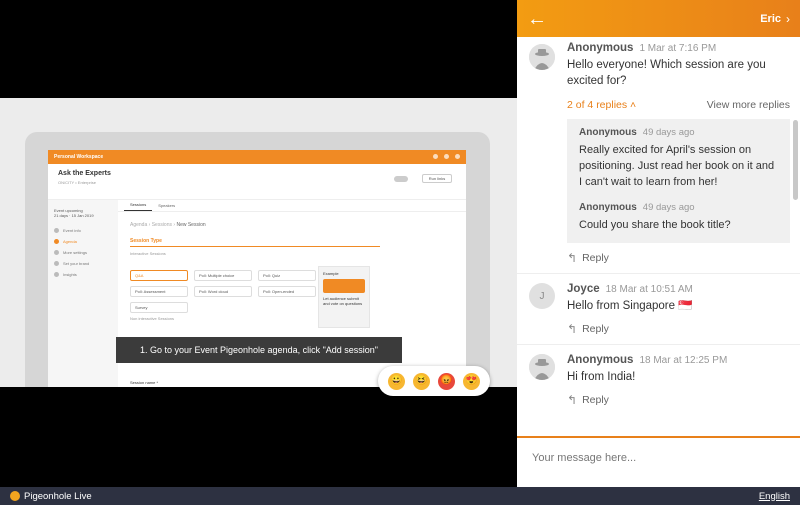 The image size is (800, 505). I want to click on view-more-replies-link: View more replies, so click(748, 105).